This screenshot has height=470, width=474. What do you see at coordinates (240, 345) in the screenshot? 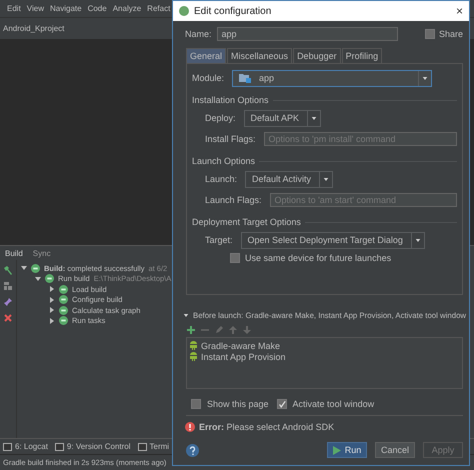
I see `list-item: Gradle-aware Make` at bounding box center [240, 345].